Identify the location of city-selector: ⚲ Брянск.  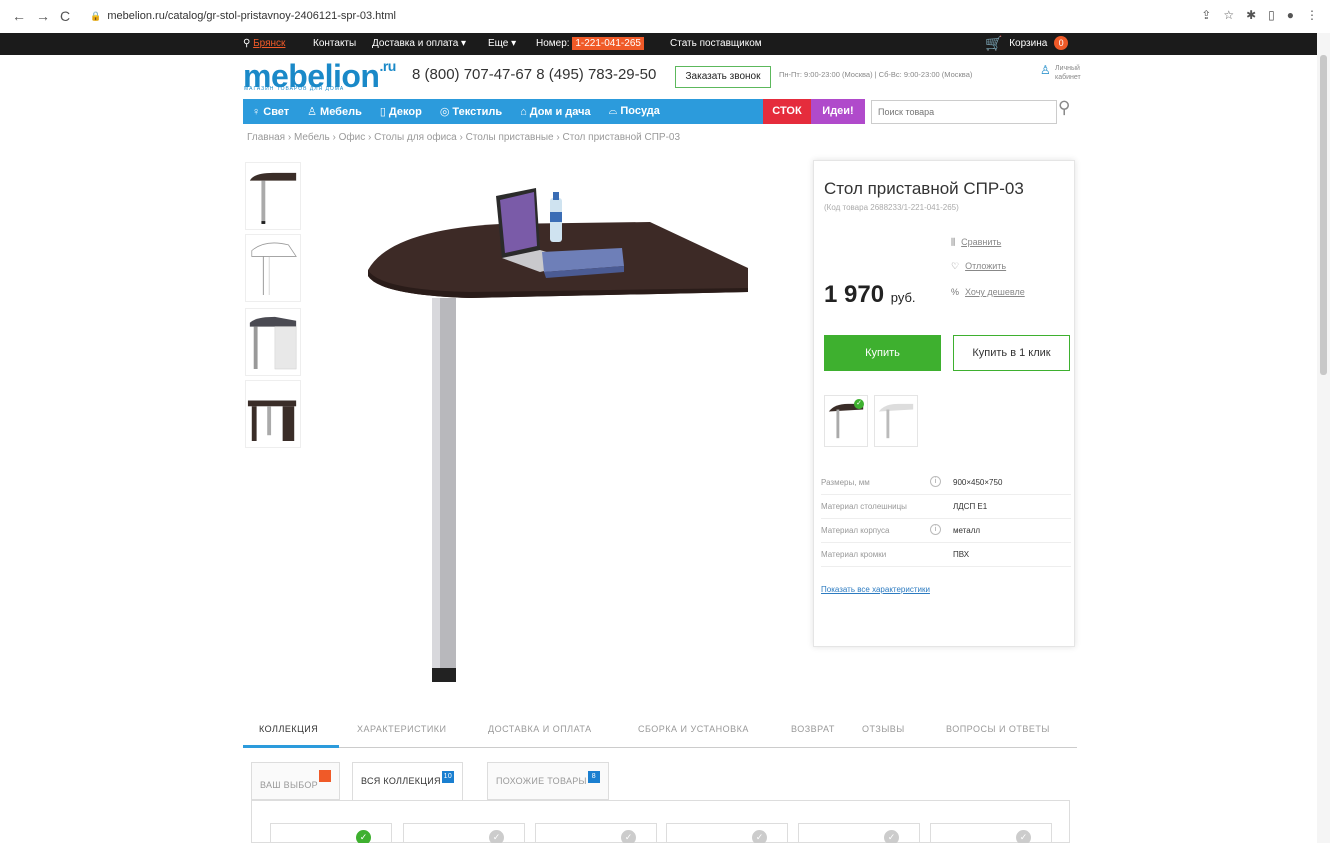
(264, 43).